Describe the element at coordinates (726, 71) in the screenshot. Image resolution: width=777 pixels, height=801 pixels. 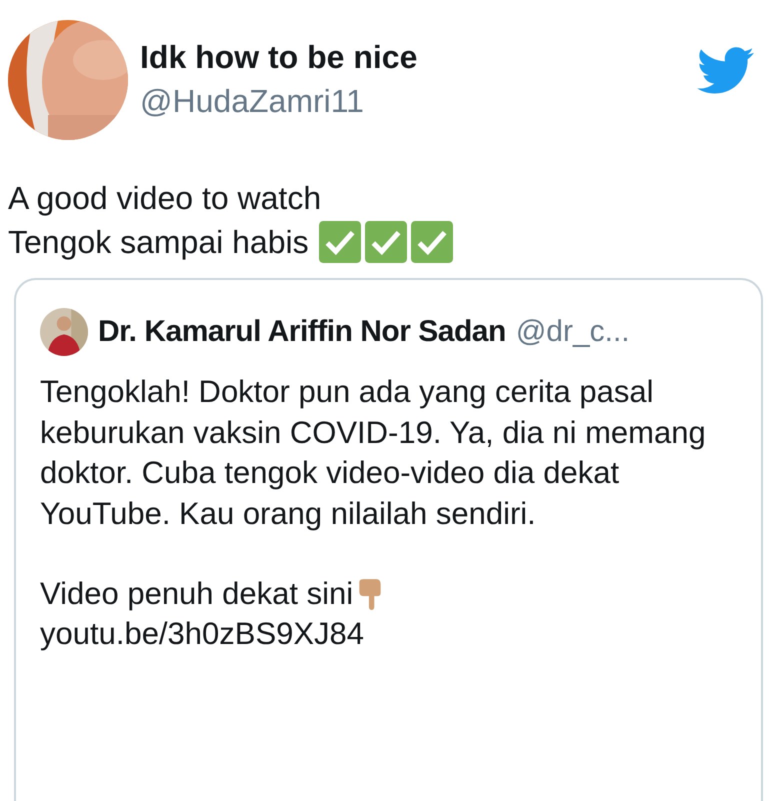
I see `bird-icon` at that location.